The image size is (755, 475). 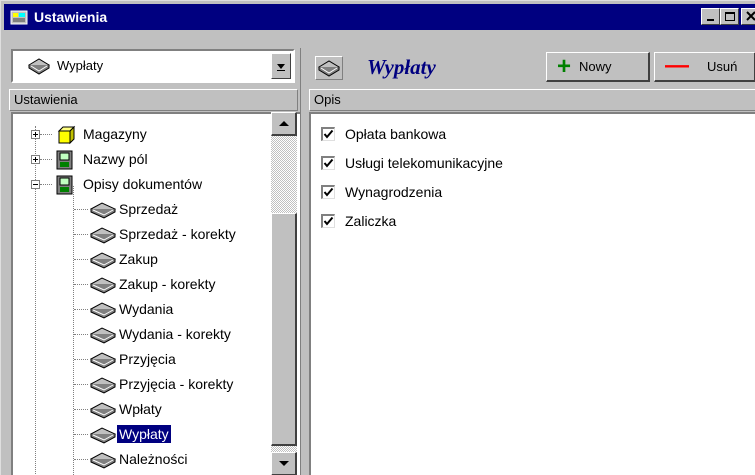 What do you see at coordinates (146, 309) in the screenshot?
I see `tree-item-label: Wydania` at bounding box center [146, 309].